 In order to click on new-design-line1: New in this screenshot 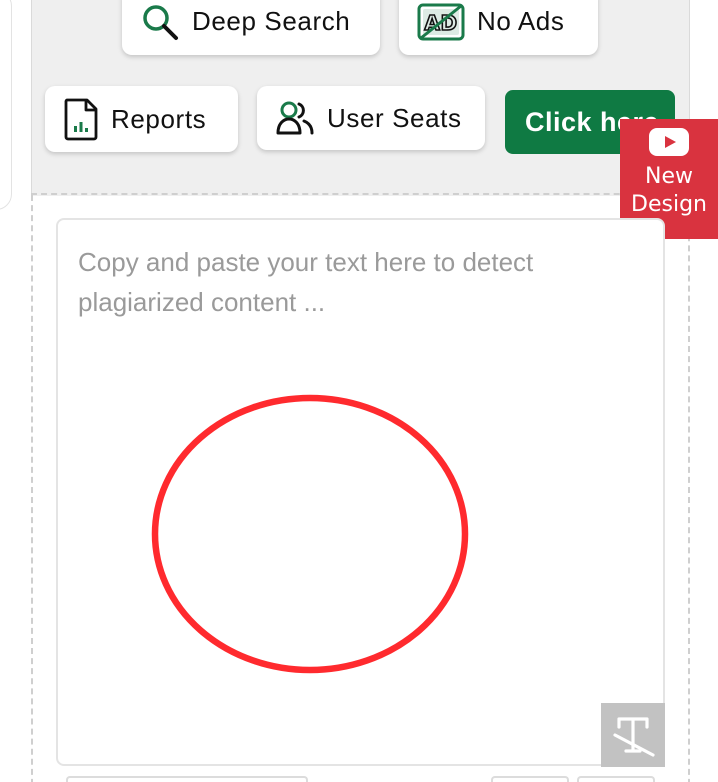, I will do `click(669, 176)`.